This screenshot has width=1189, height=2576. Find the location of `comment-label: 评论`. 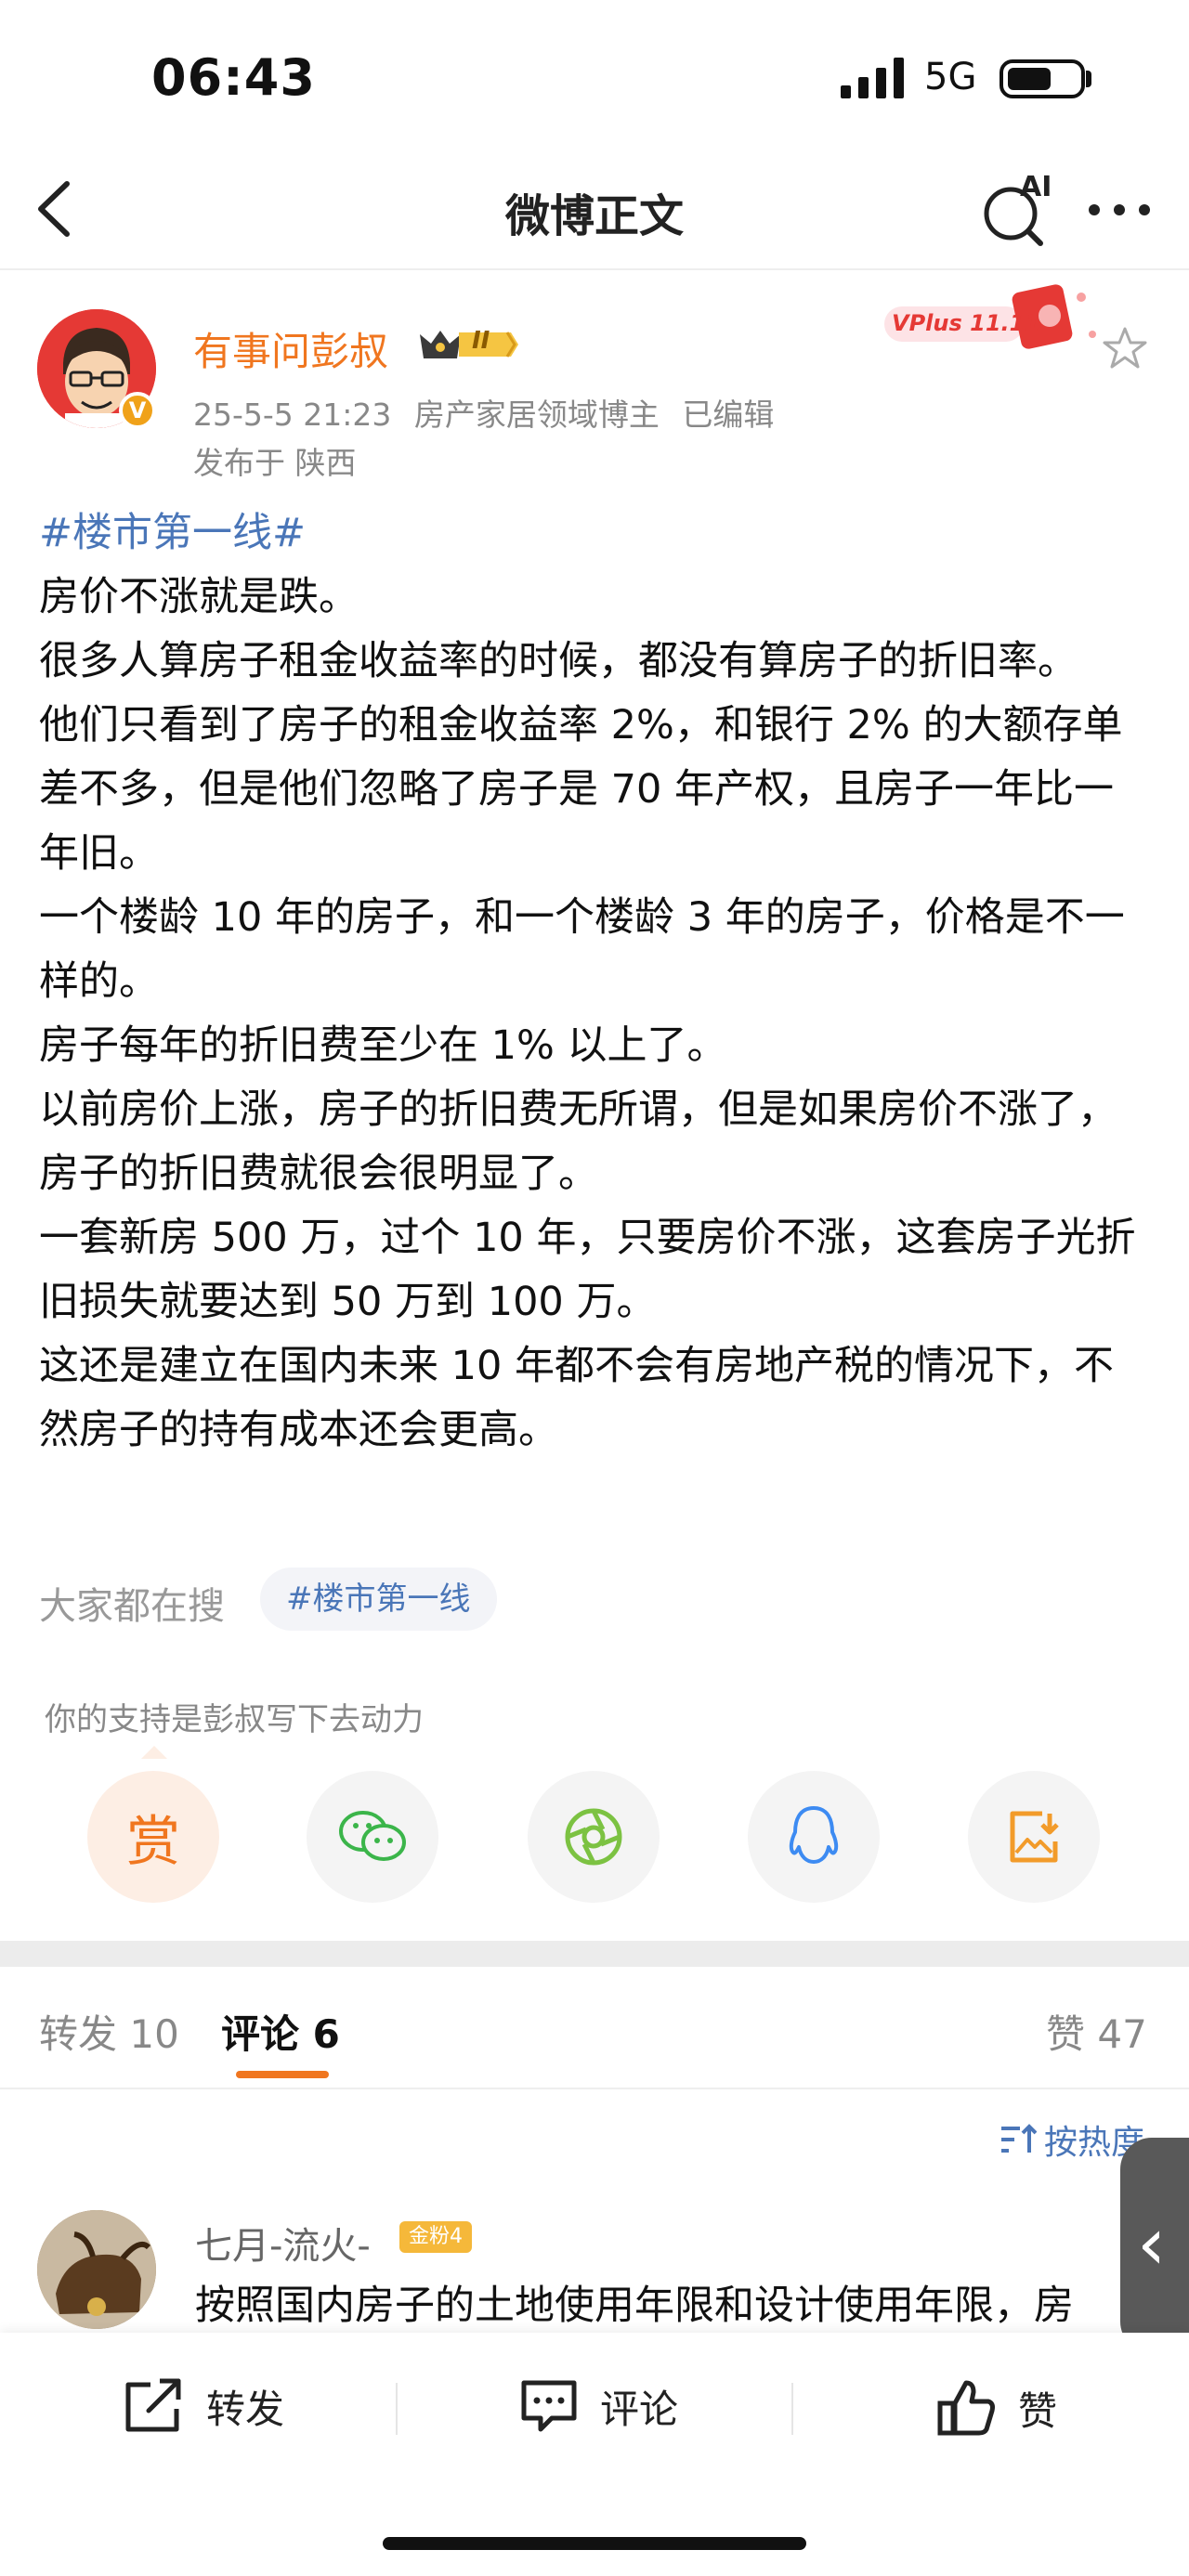

comment-label: 评论 is located at coordinates (639, 2409).